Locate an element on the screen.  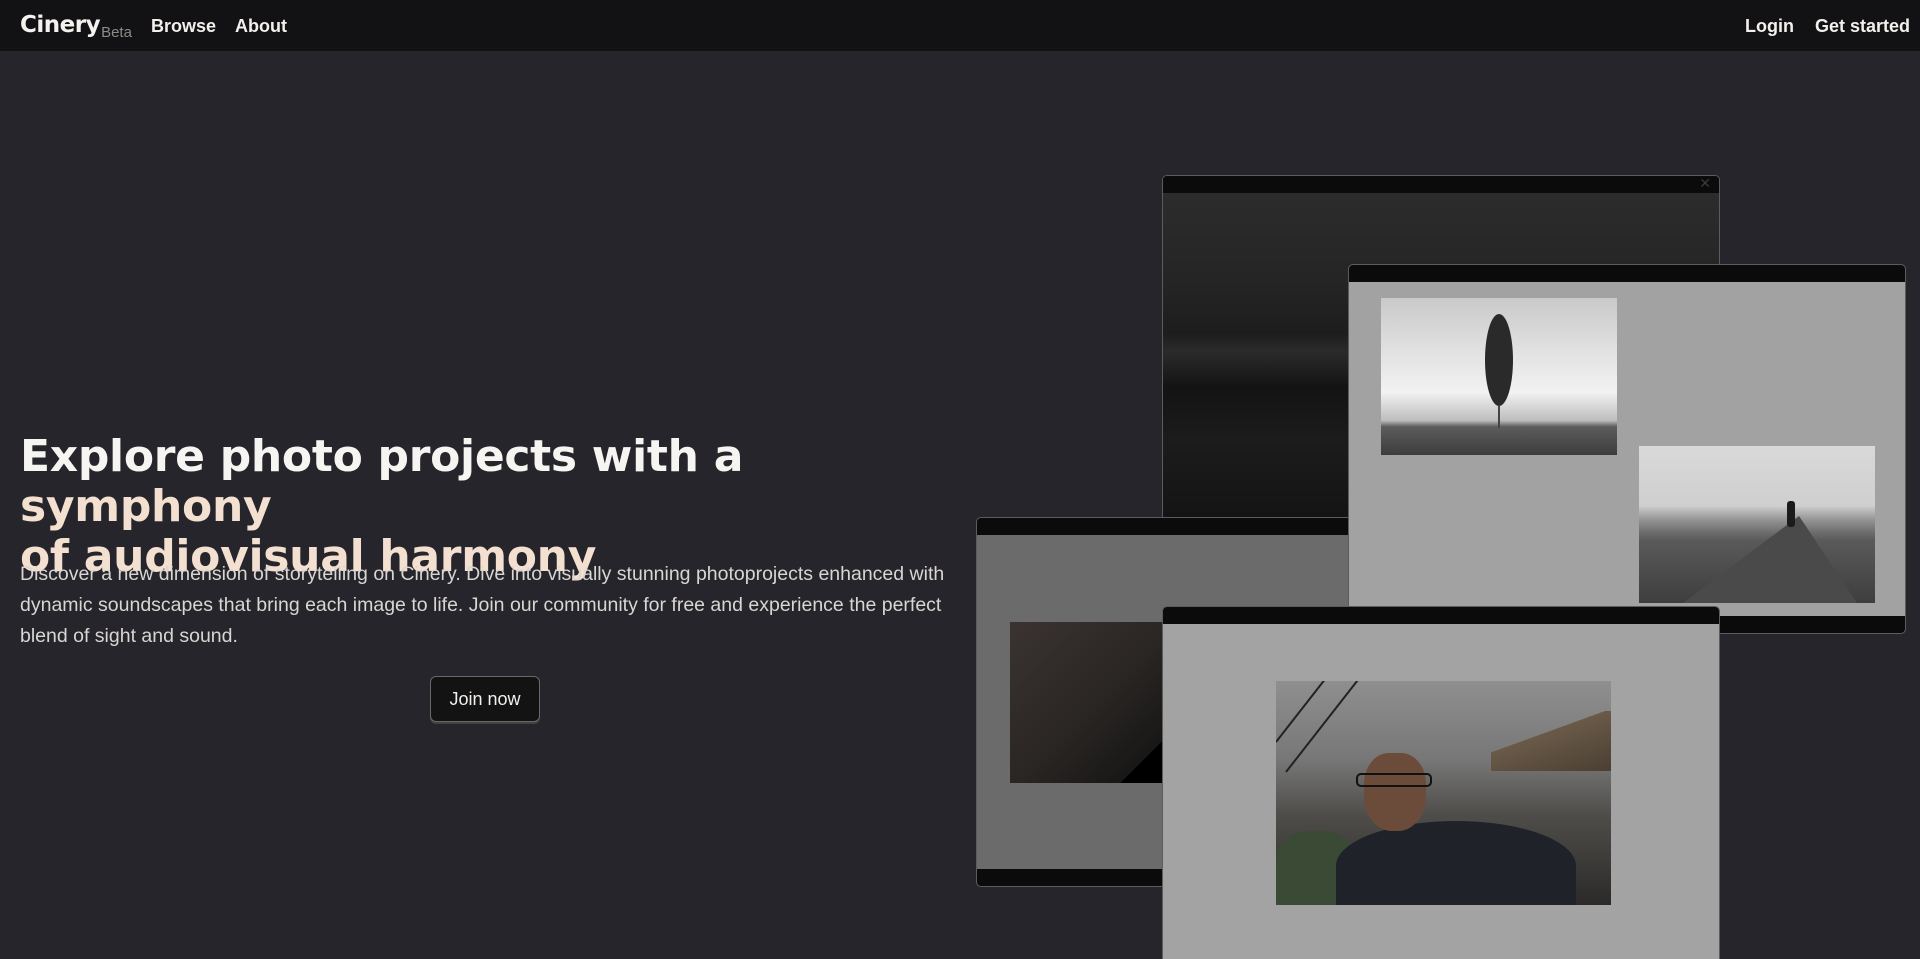
road-shape is located at coordinates (1769, 559).